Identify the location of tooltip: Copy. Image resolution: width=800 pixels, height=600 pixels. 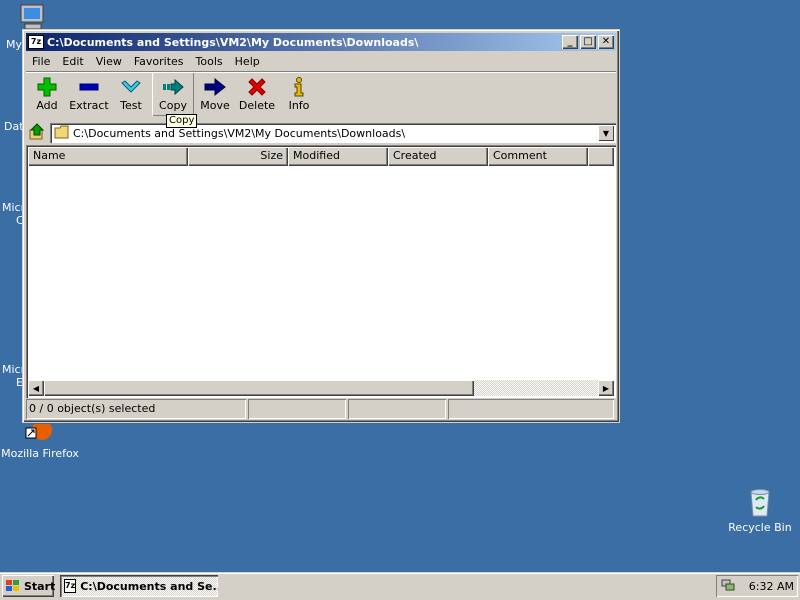
(182, 121).